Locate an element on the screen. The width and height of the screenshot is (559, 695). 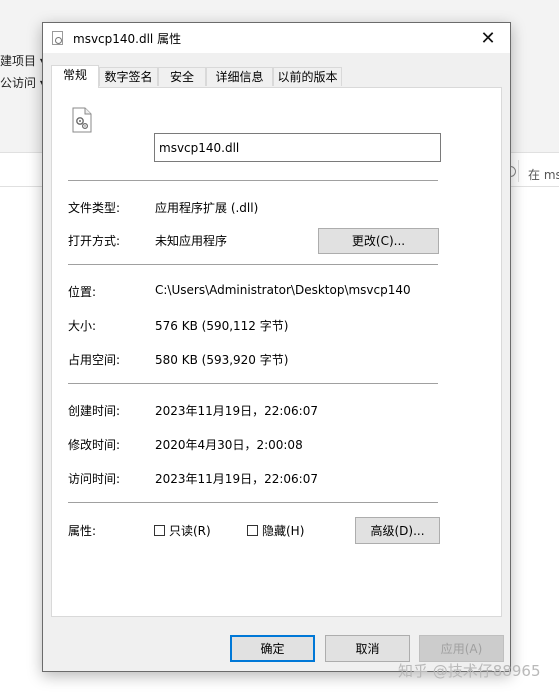
accessed-label: 访问时间: is located at coordinates (94, 479).